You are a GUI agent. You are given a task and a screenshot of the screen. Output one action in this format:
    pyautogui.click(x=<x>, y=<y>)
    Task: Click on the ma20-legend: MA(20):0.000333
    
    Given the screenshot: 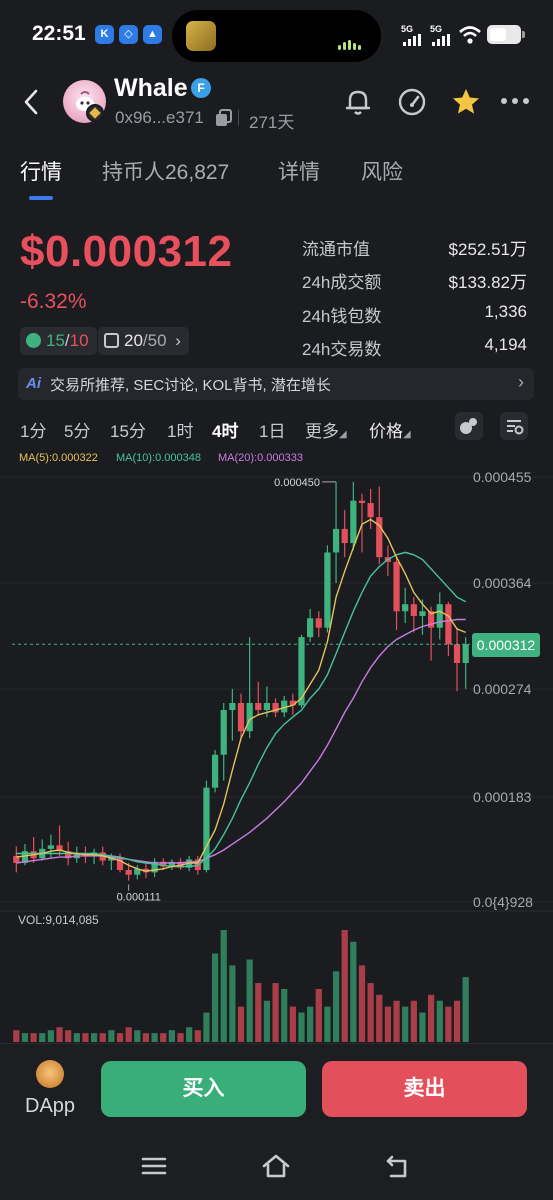 What is the action you would take?
    pyautogui.click(x=260, y=458)
    